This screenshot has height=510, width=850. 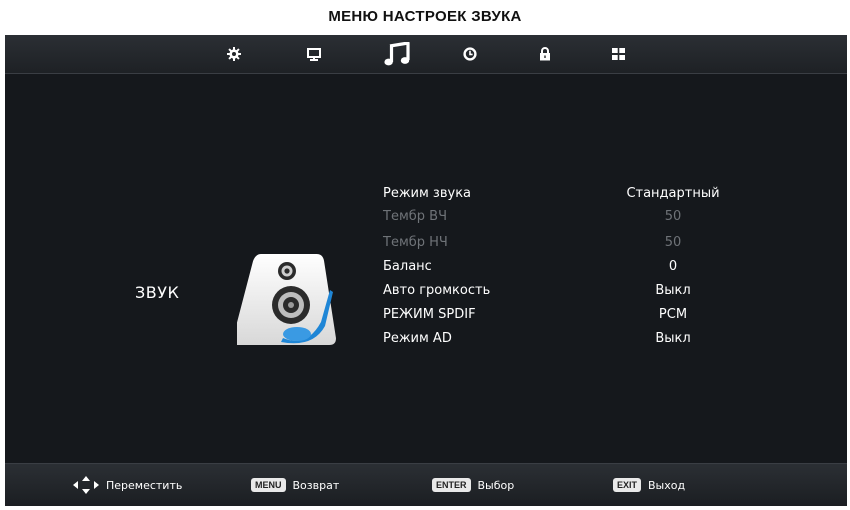 I want to click on tab-settings, so click(x=234, y=54).